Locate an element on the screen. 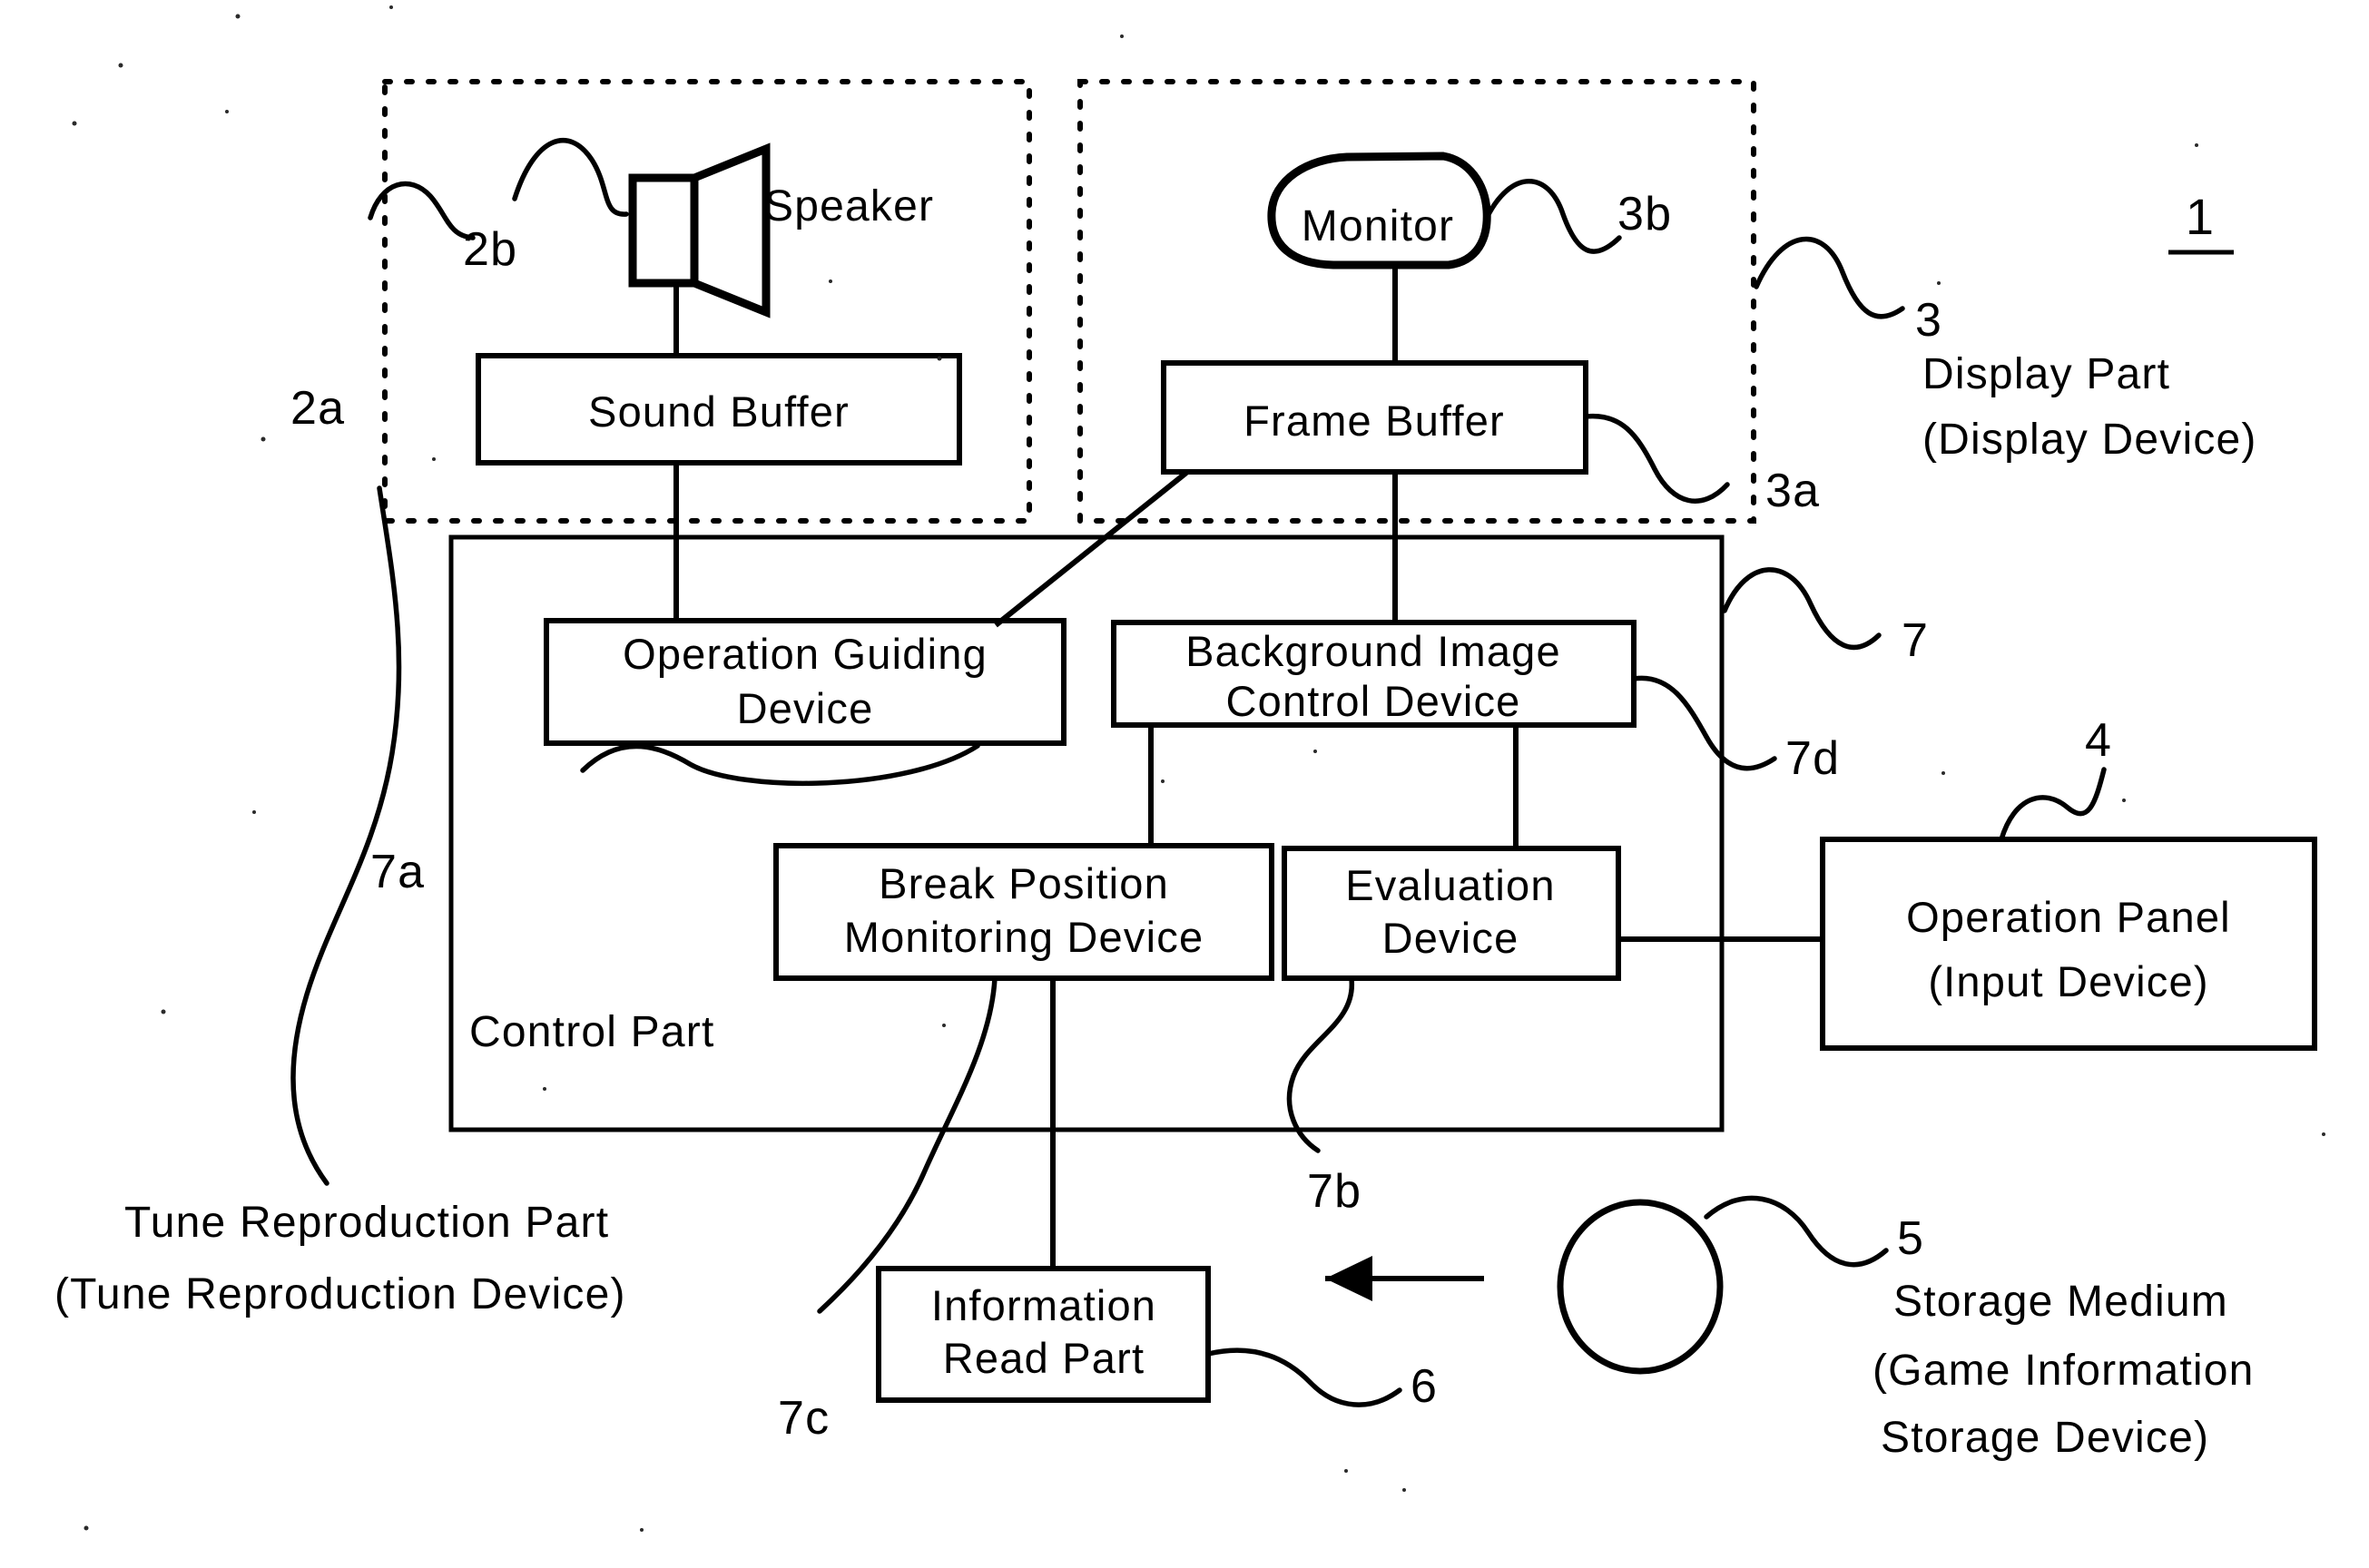 This screenshot has width=2369, height=1568. ref-label-7b: 7b is located at coordinates (1334, 1191).